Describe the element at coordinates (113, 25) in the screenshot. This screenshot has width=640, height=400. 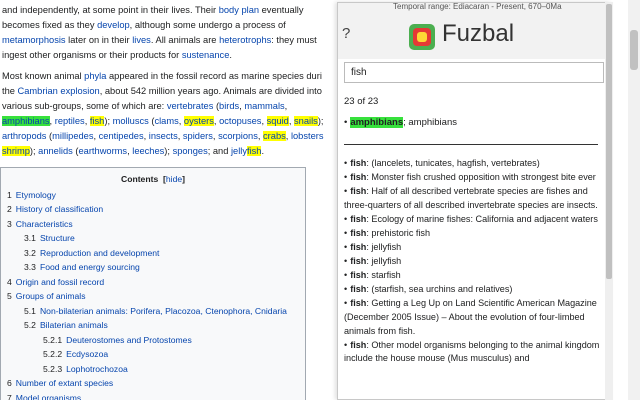
I see `article-link: develop` at that location.